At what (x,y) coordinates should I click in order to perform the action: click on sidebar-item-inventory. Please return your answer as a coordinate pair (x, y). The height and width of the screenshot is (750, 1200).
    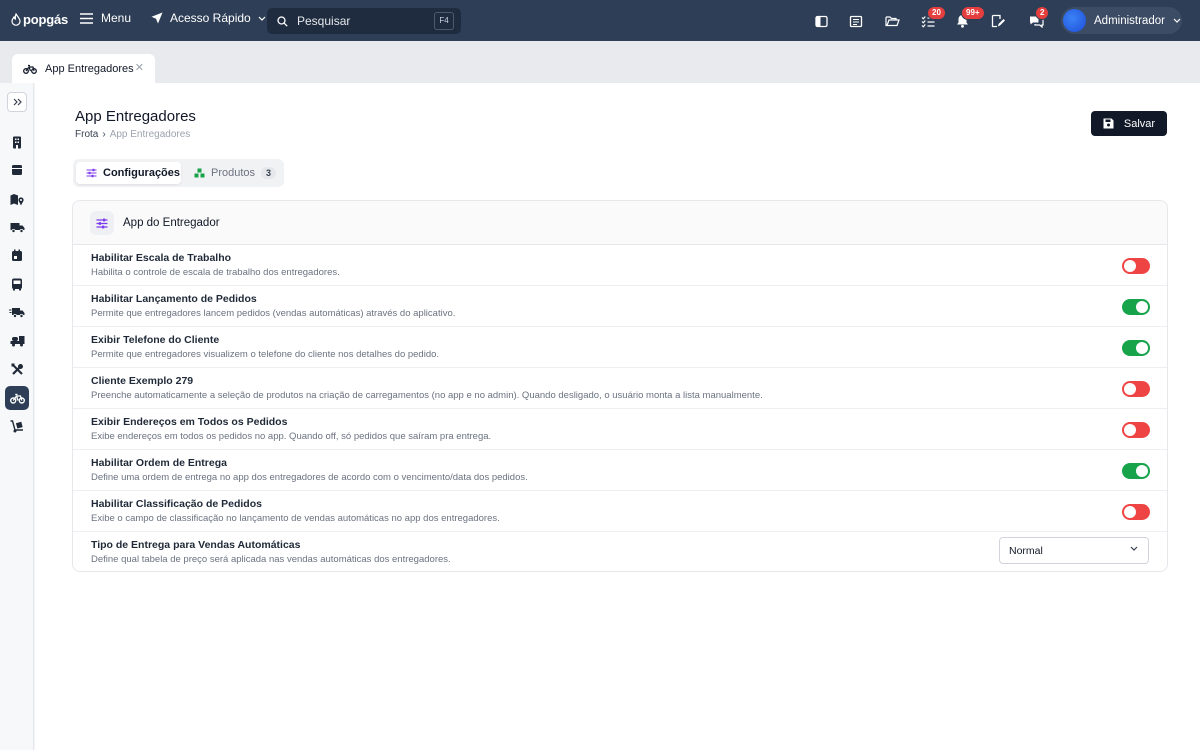
    Looking at the image, I should click on (17, 170).